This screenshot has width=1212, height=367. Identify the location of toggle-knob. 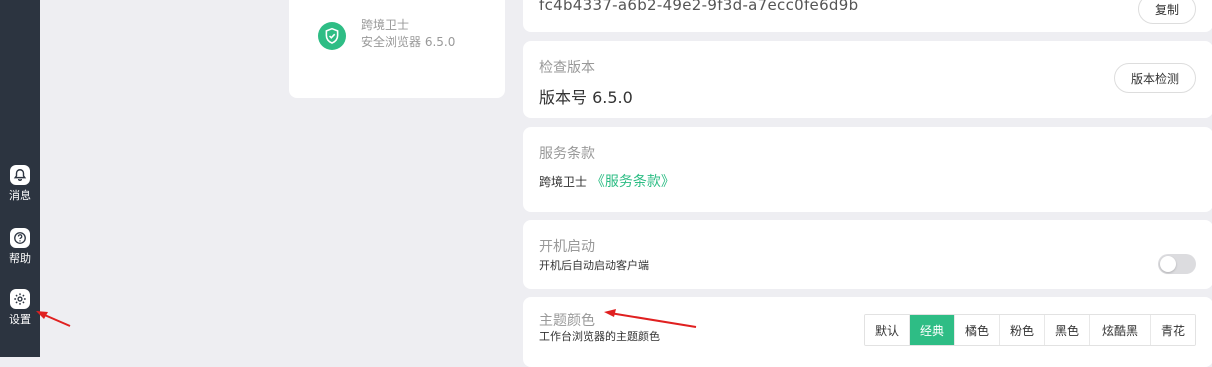
(1168, 264).